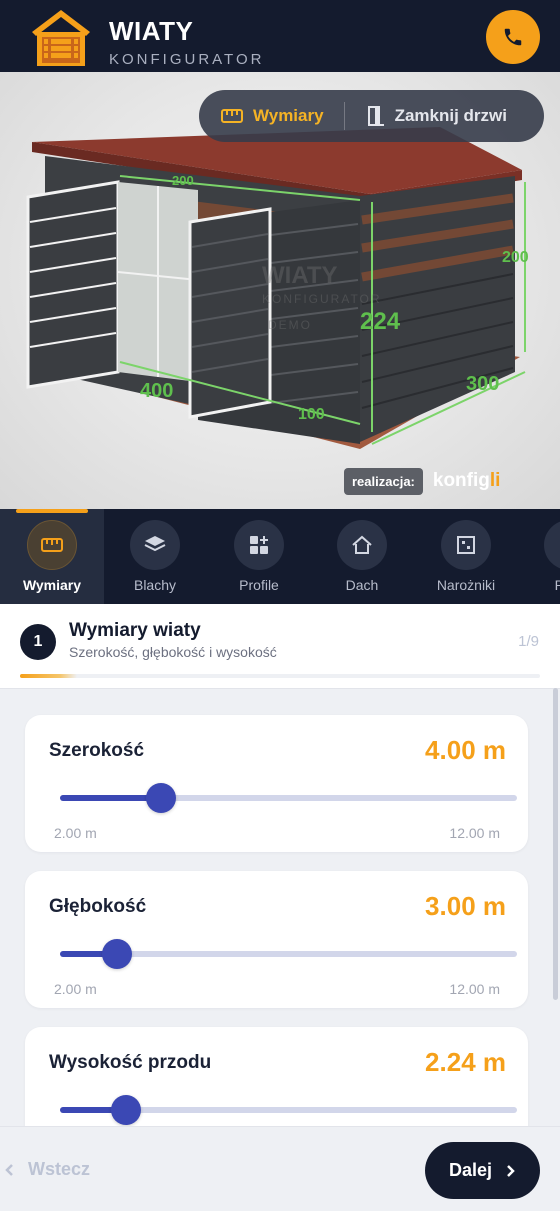  What do you see at coordinates (557, 585) in the screenshot?
I see `category-label: Prze` at bounding box center [557, 585].